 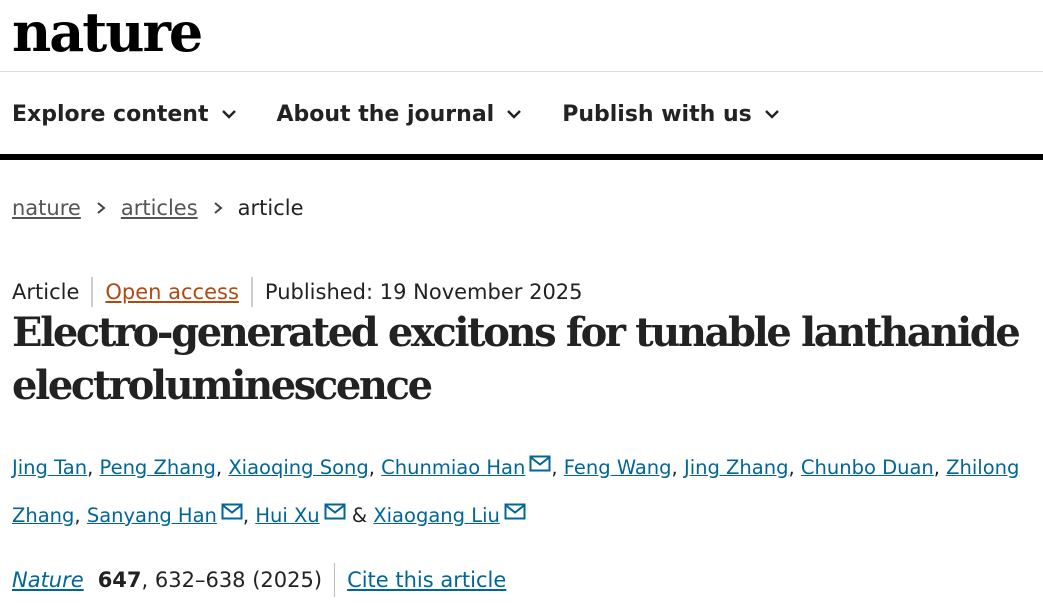 I want to click on nav-item-label: Explore content, so click(x=110, y=114).